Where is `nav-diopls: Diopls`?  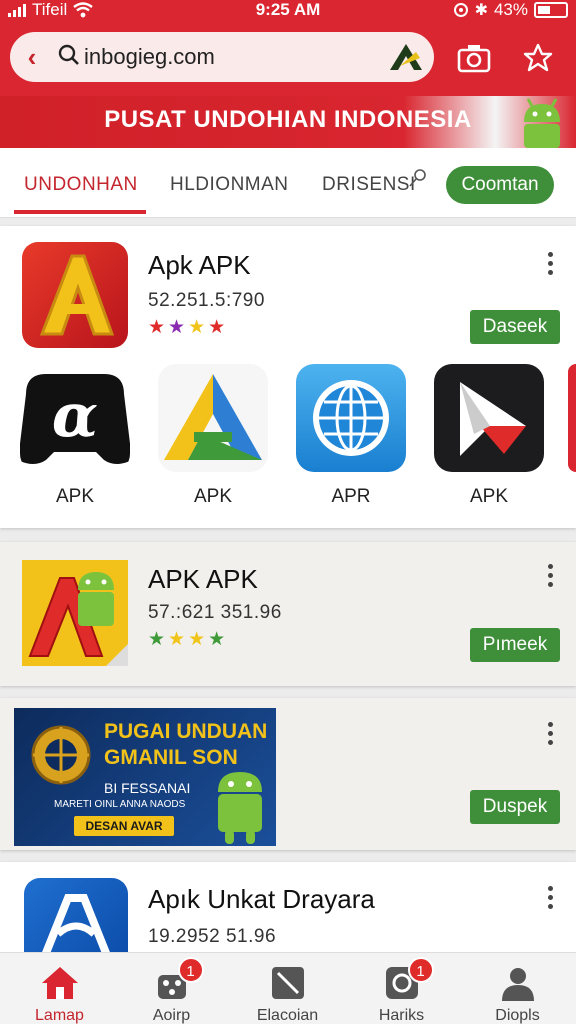
nav-diopls: Diopls is located at coordinates (517, 988).